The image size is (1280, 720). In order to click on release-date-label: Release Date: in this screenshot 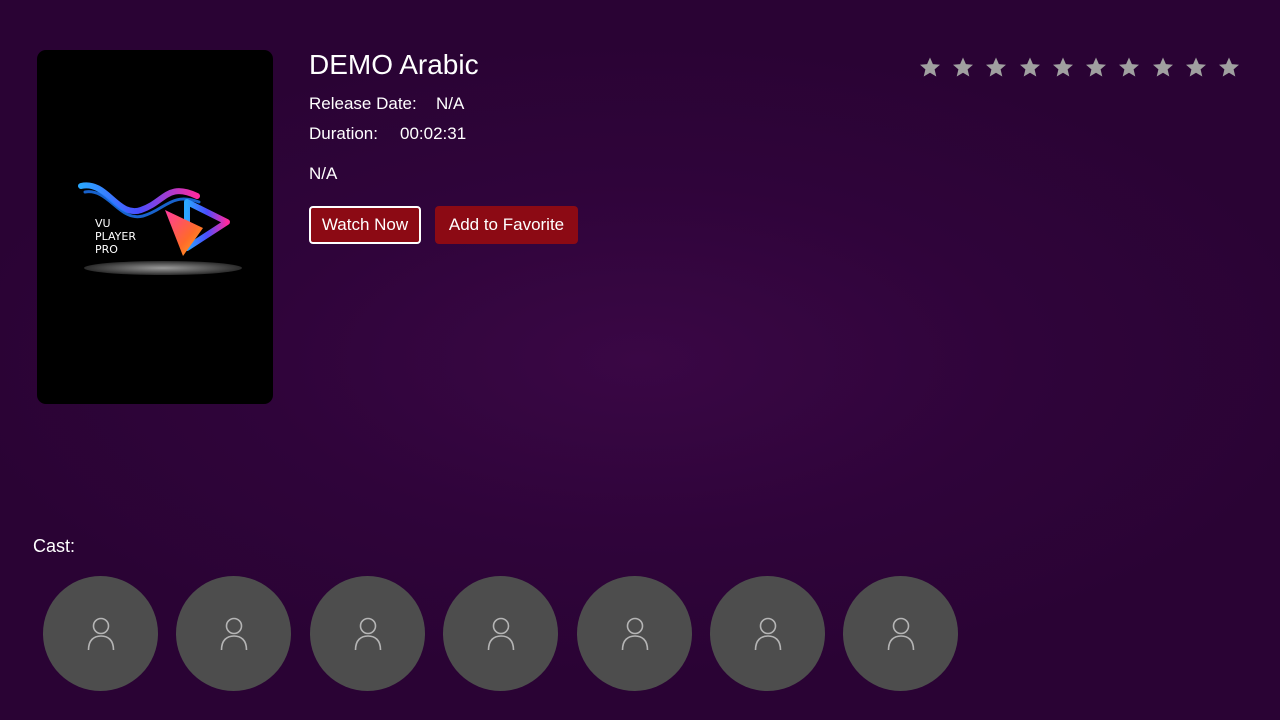, I will do `click(363, 103)`.